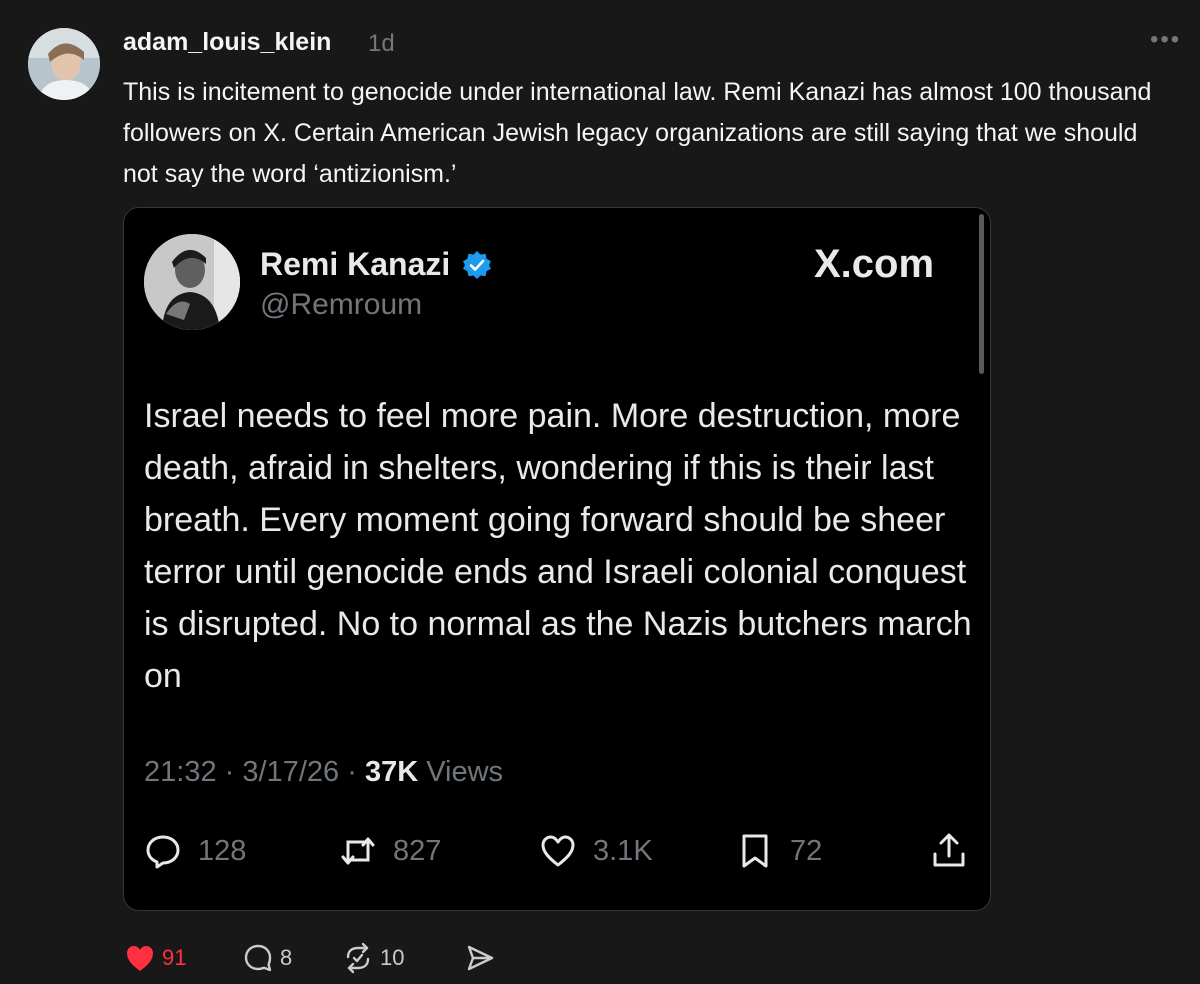 The height and width of the screenshot is (984, 1200). What do you see at coordinates (391, 772) in the screenshot?
I see `views-count: 37K` at bounding box center [391, 772].